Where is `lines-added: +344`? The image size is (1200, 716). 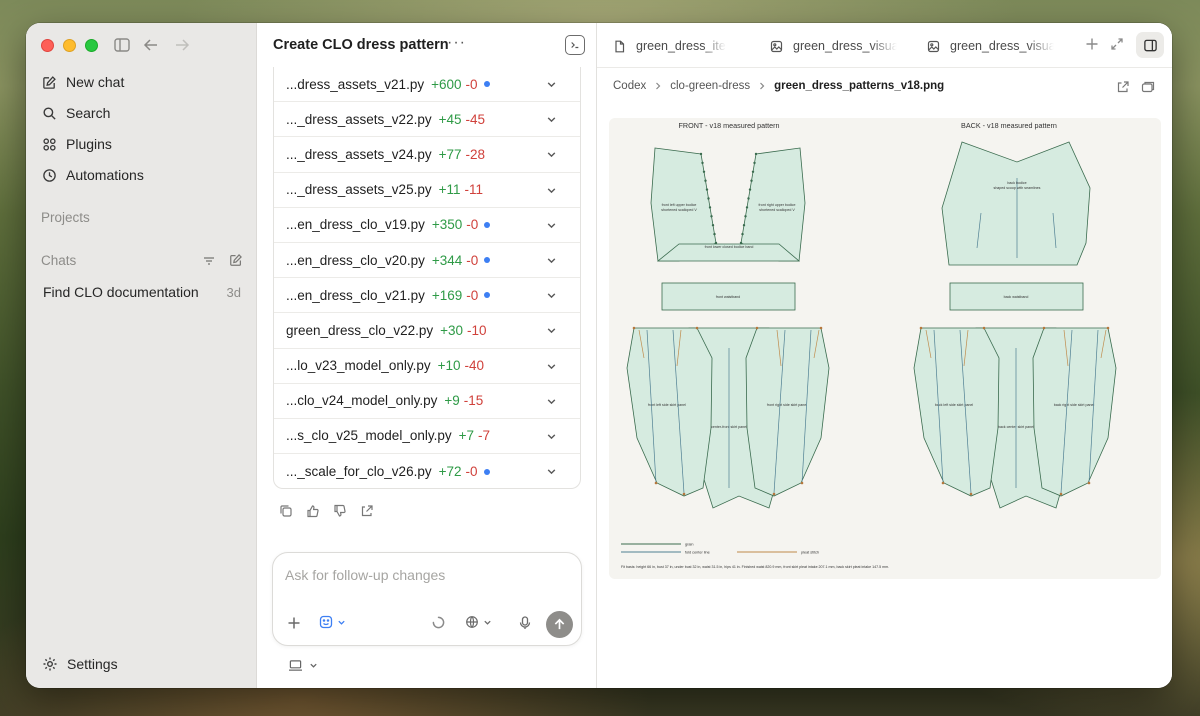 lines-added: +344 is located at coordinates (447, 260).